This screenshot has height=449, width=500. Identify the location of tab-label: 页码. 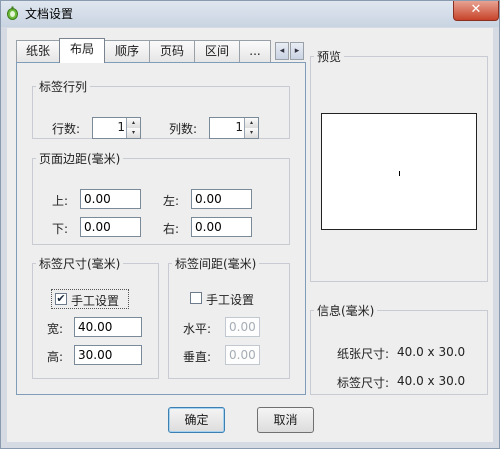
(171, 51).